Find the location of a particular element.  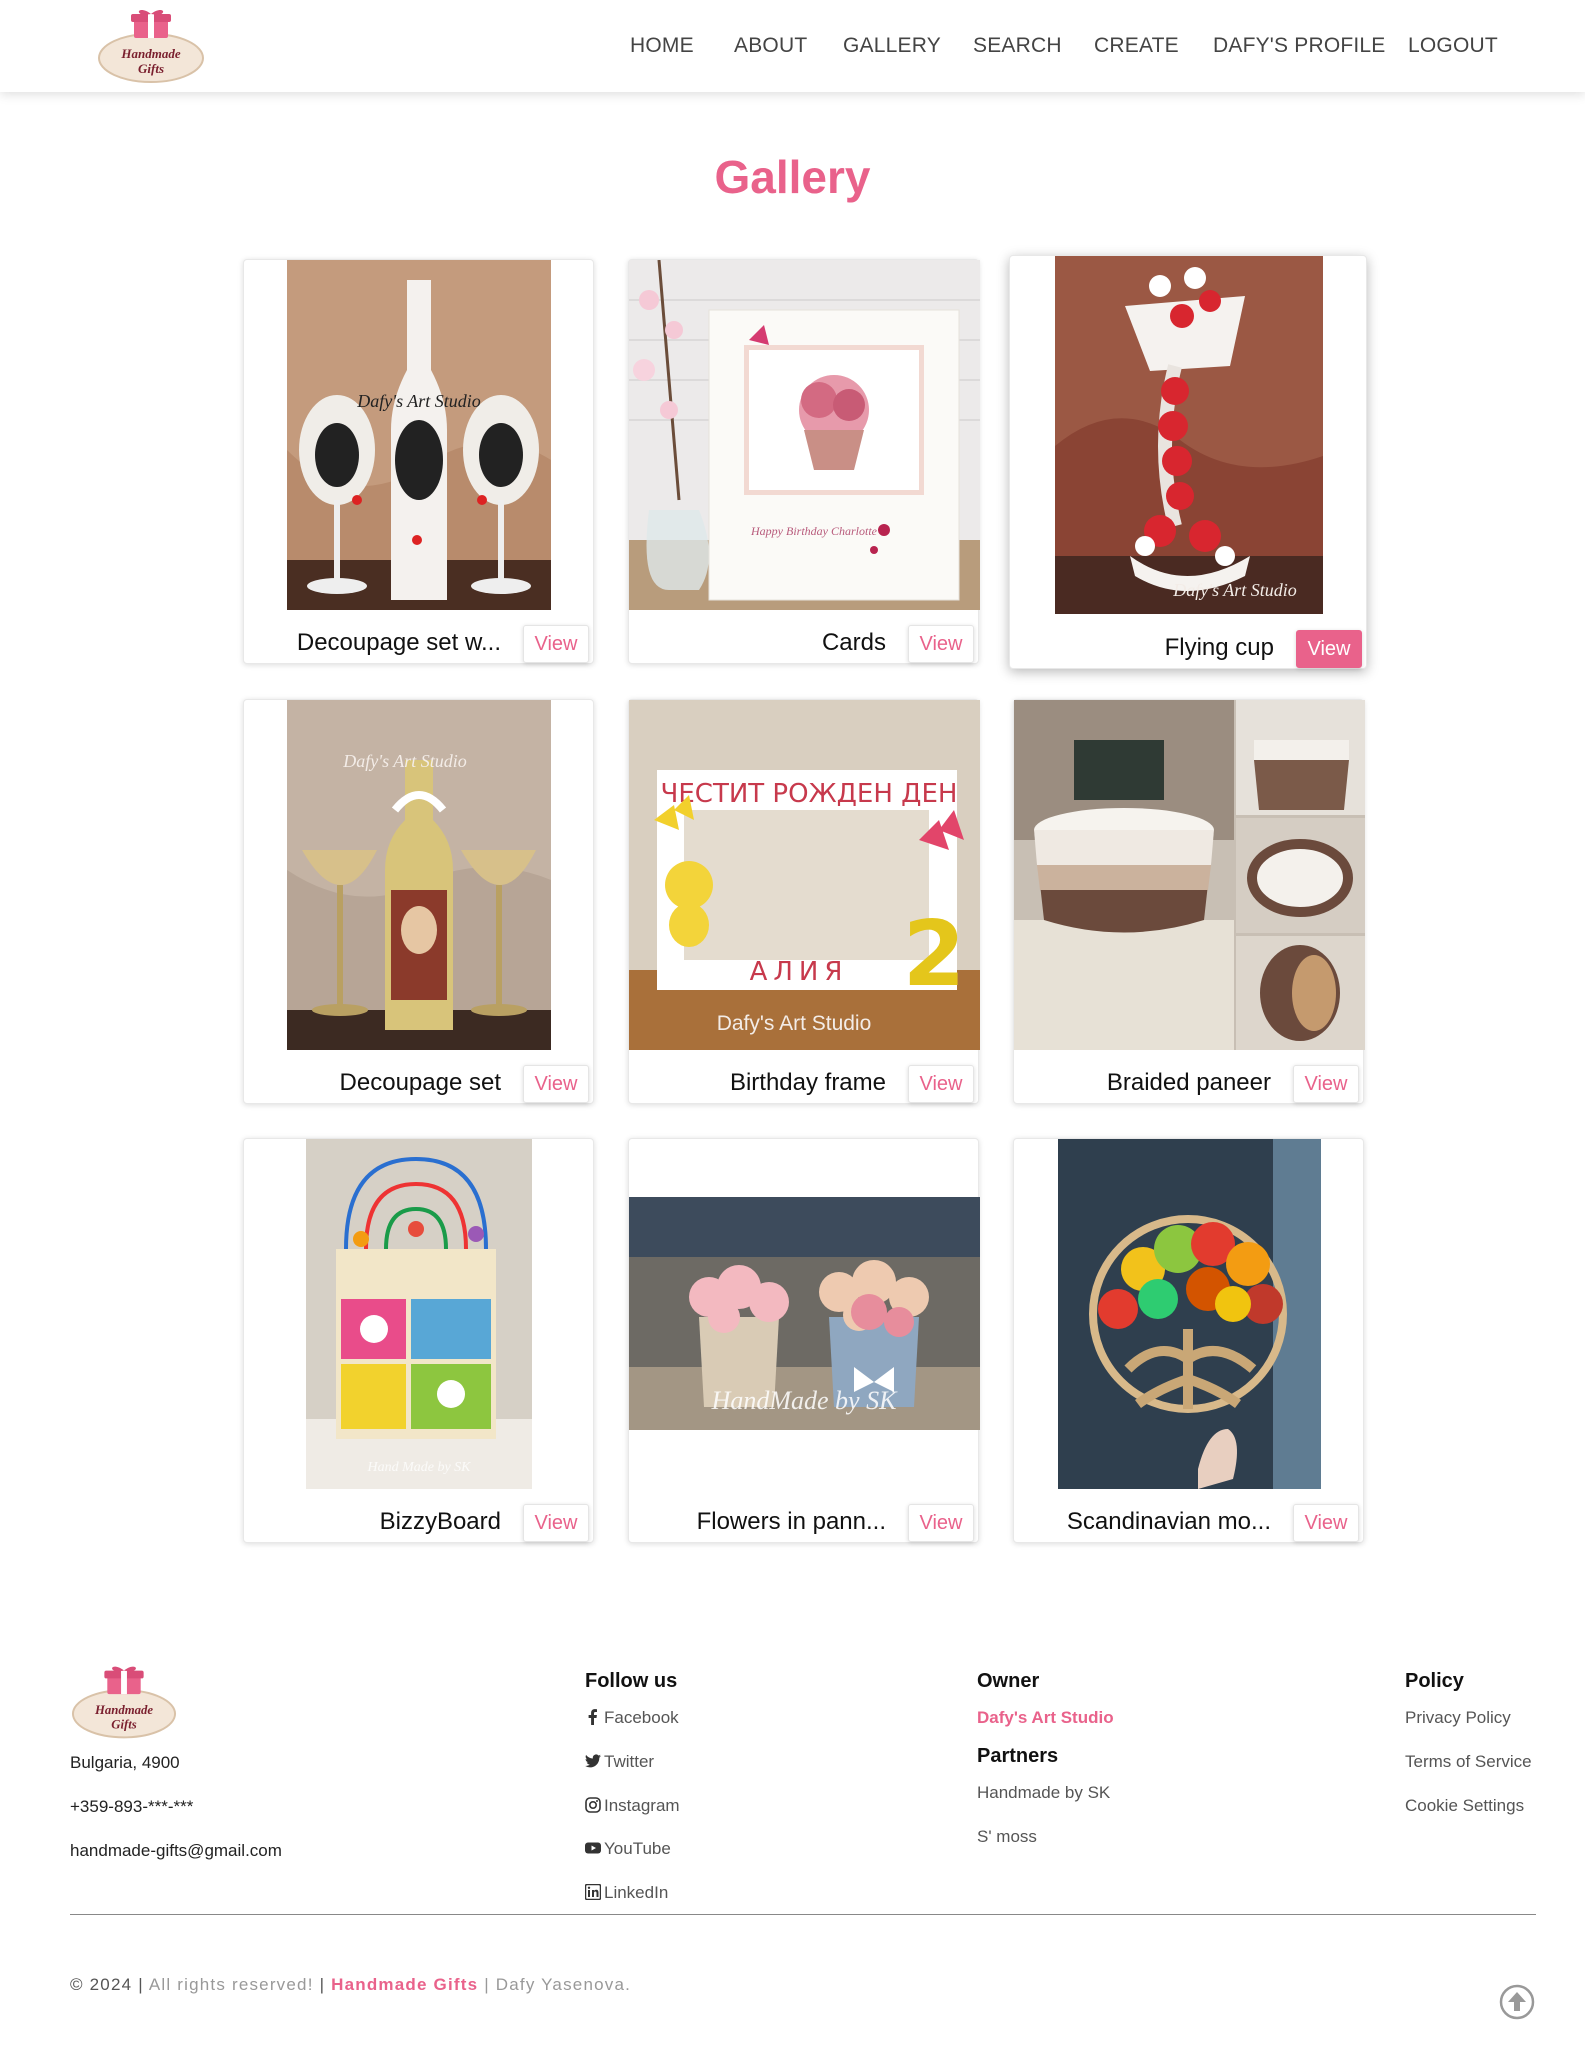

card-title: Cards is located at coordinates (853, 642).